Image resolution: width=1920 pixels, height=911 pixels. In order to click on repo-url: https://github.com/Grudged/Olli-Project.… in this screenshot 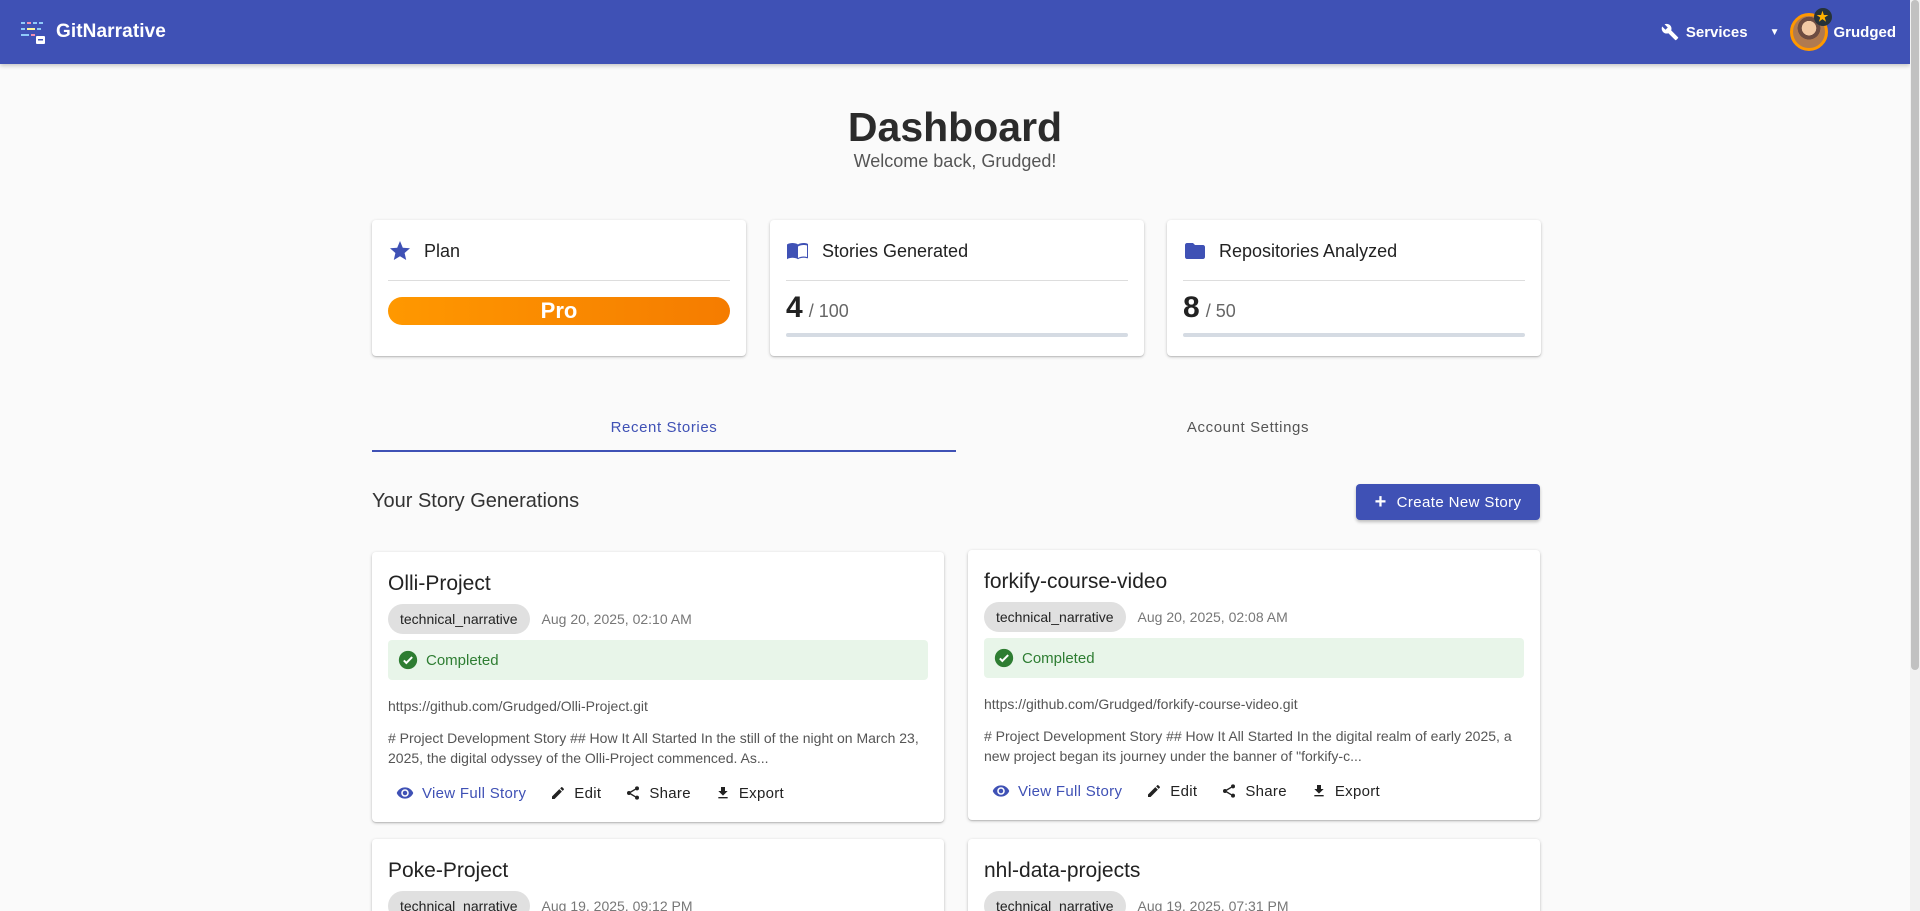, I will do `click(518, 706)`.